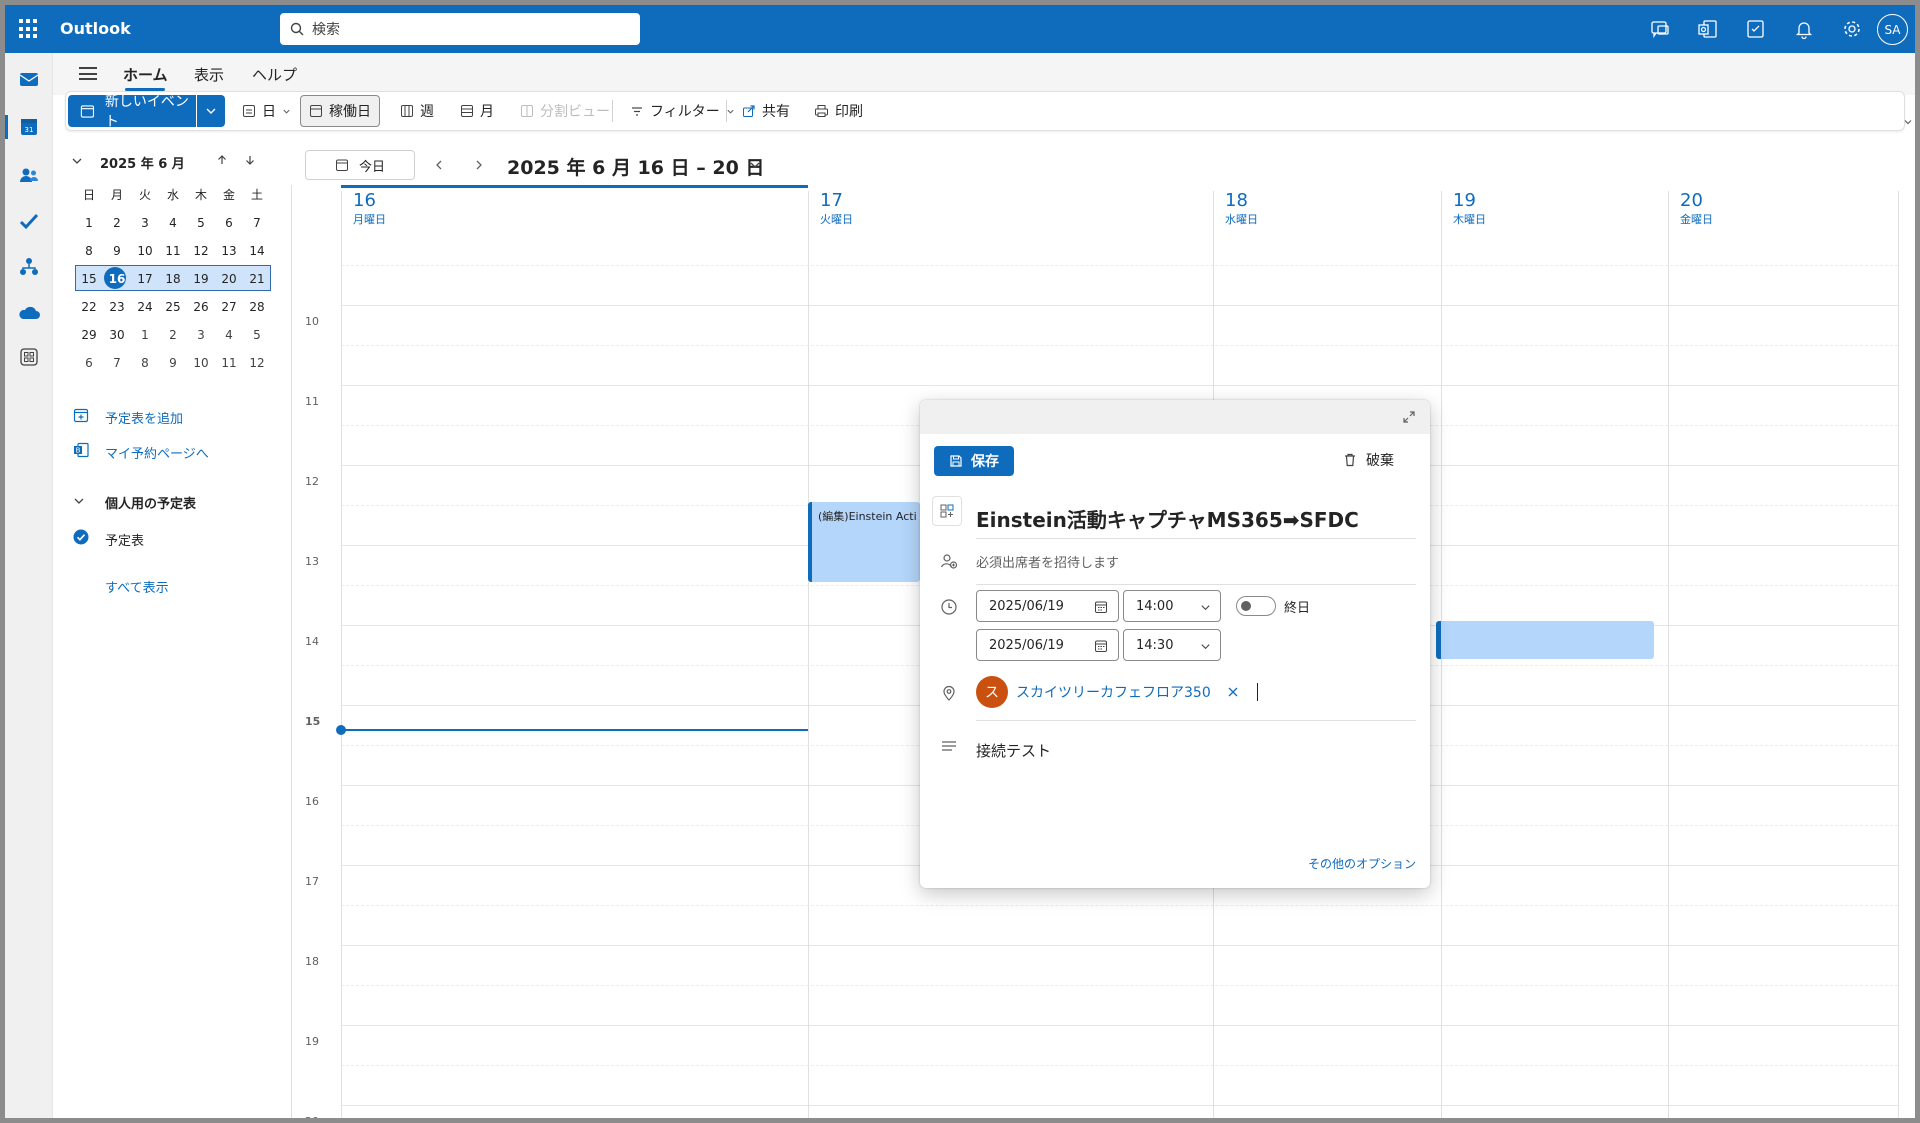 Image resolution: width=1920 pixels, height=1123 pixels. I want to click on hamburger-icon, so click(88, 73).